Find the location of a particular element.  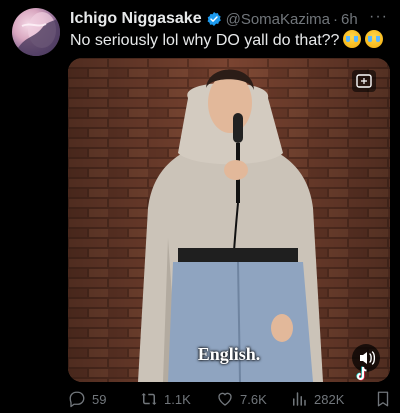

like-count: 7.6K is located at coordinates (253, 399).